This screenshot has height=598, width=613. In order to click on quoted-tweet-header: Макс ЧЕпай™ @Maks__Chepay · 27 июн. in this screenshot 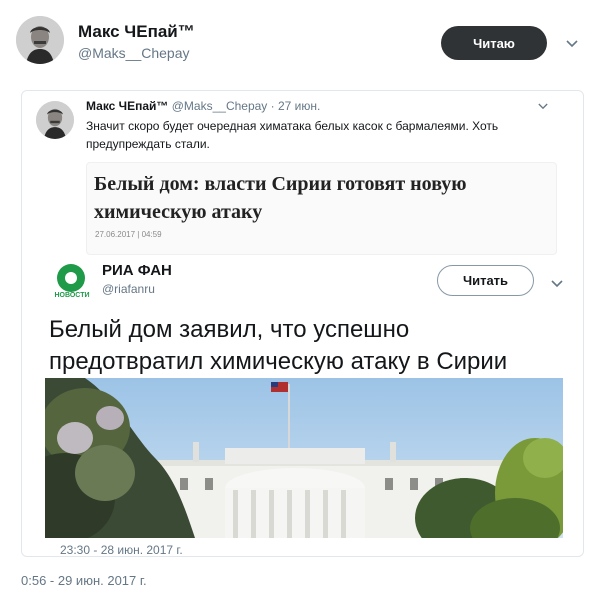, I will do `click(203, 106)`.